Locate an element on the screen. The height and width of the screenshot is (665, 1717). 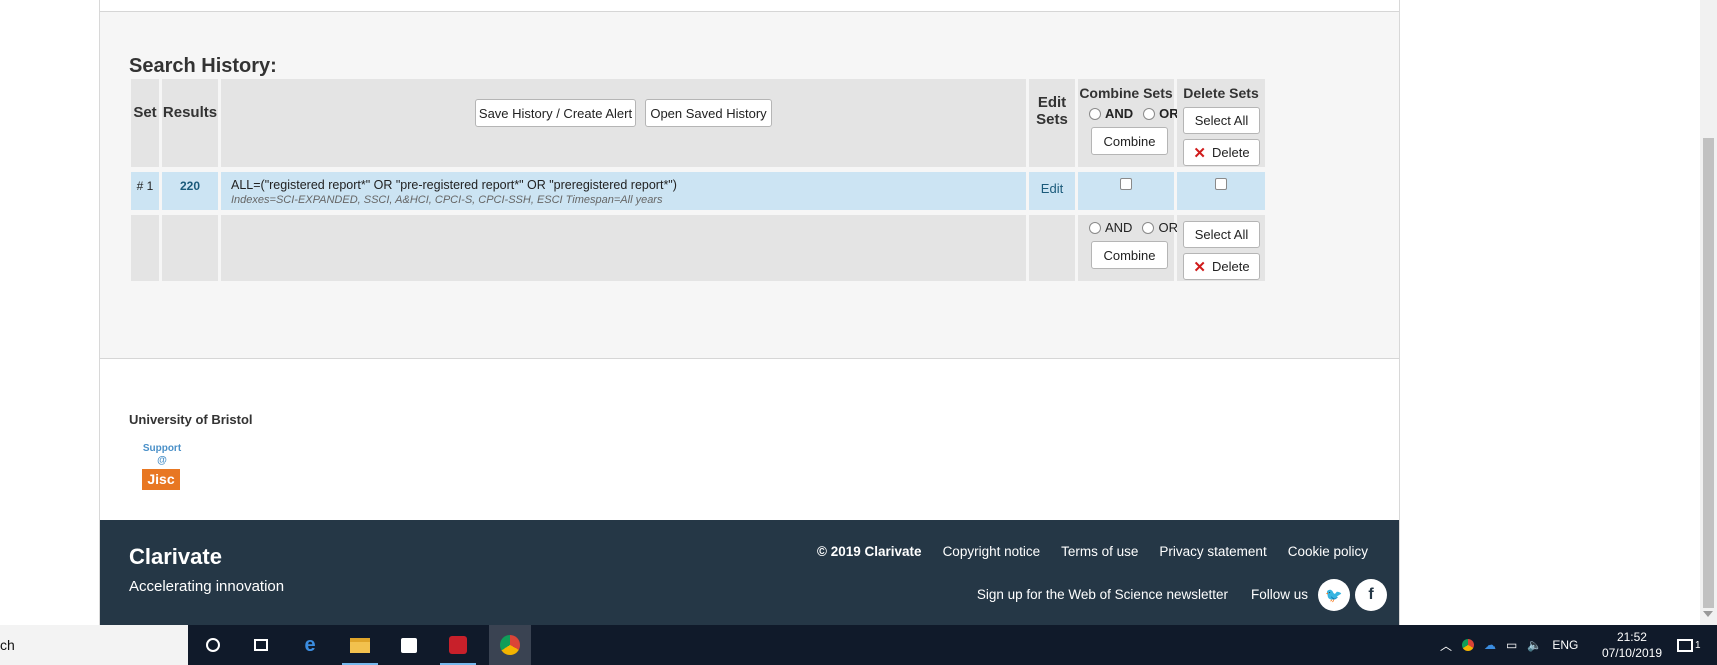
row1-combine-checkbox is located at coordinates (1126, 184).